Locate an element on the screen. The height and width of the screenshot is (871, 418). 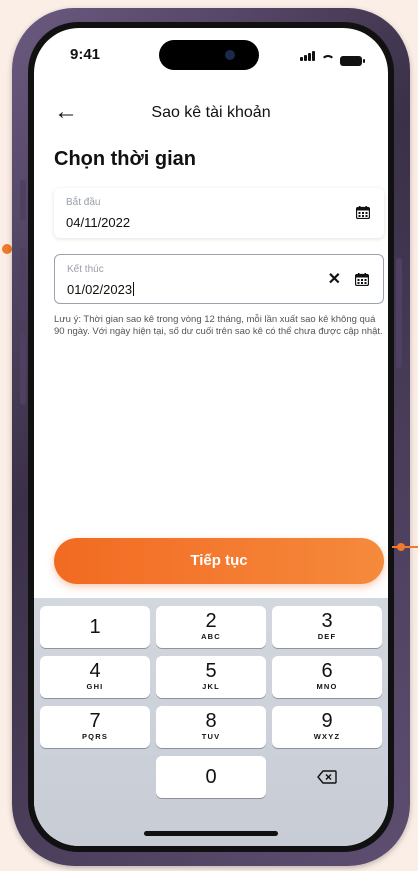
key-1: 1 is located at coordinates (95, 627).